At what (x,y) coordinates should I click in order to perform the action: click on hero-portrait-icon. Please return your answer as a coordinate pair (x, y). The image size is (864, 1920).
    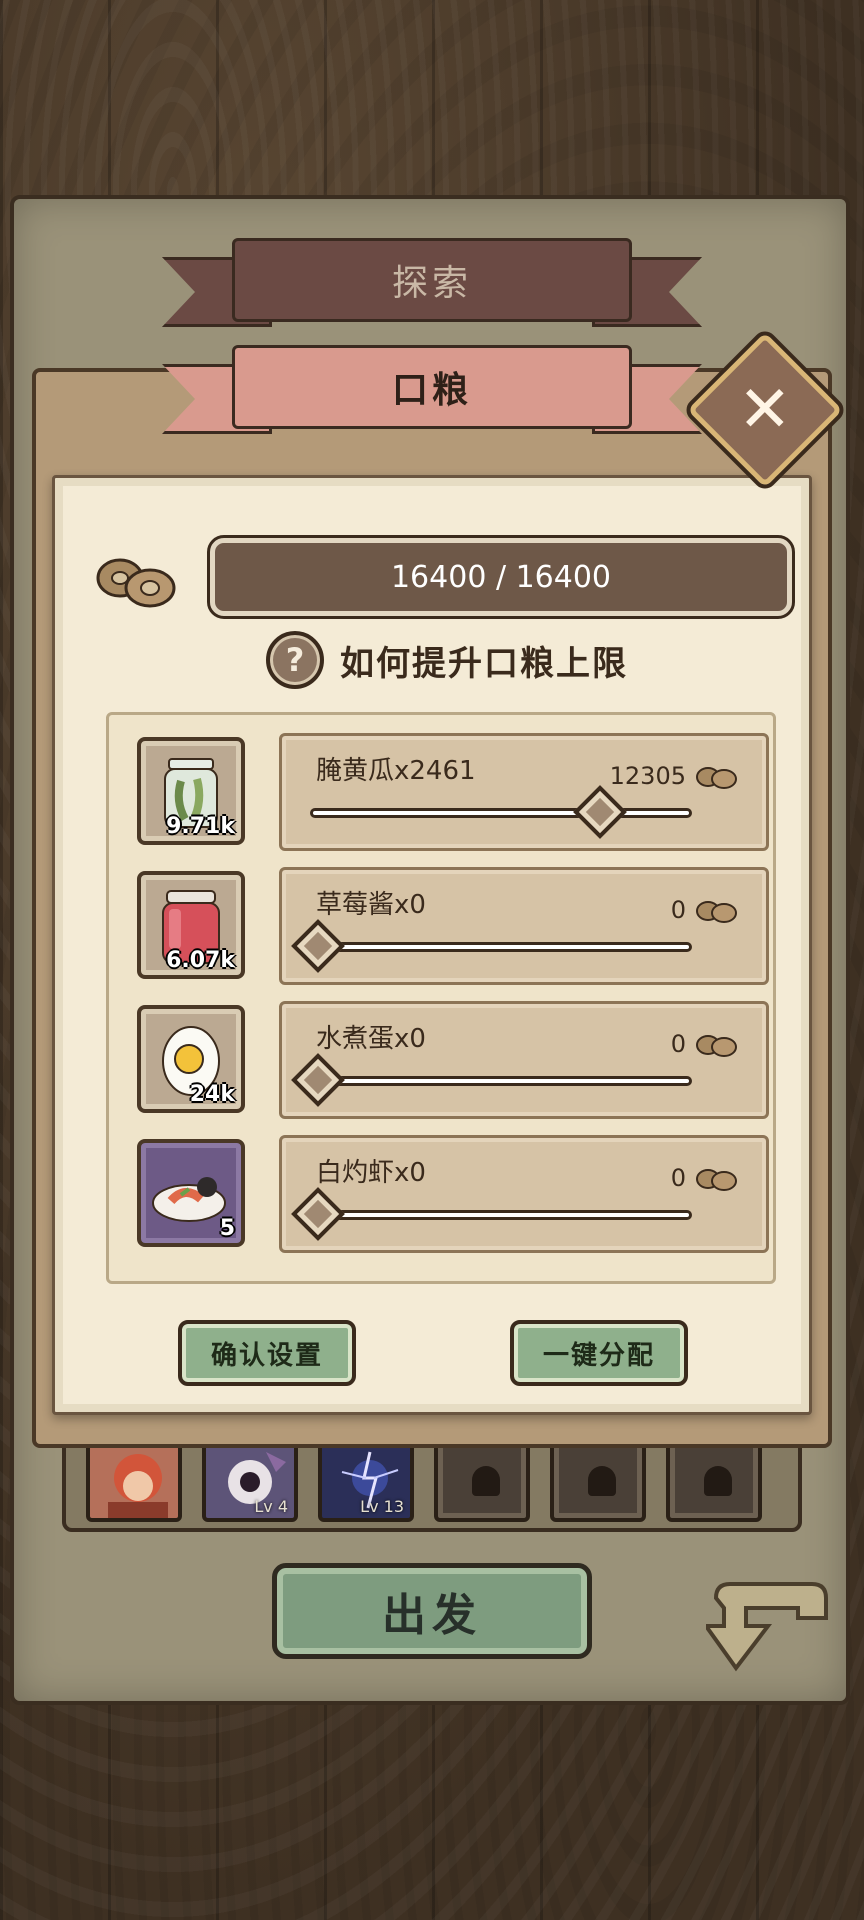
    Looking at the image, I should click on (138, 1486).